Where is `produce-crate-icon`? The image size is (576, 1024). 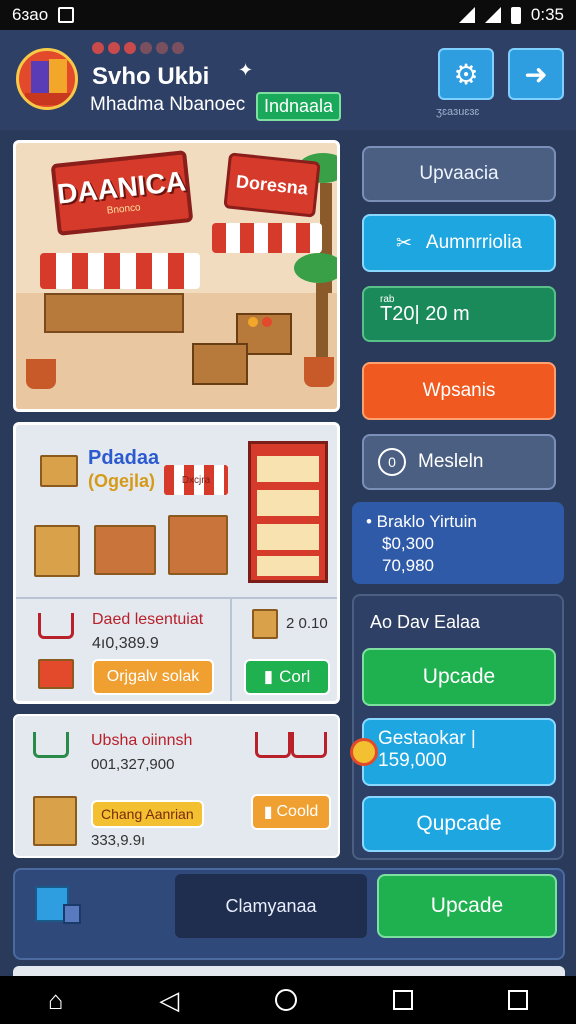
produce-crate-icon is located at coordinates (125, 550).